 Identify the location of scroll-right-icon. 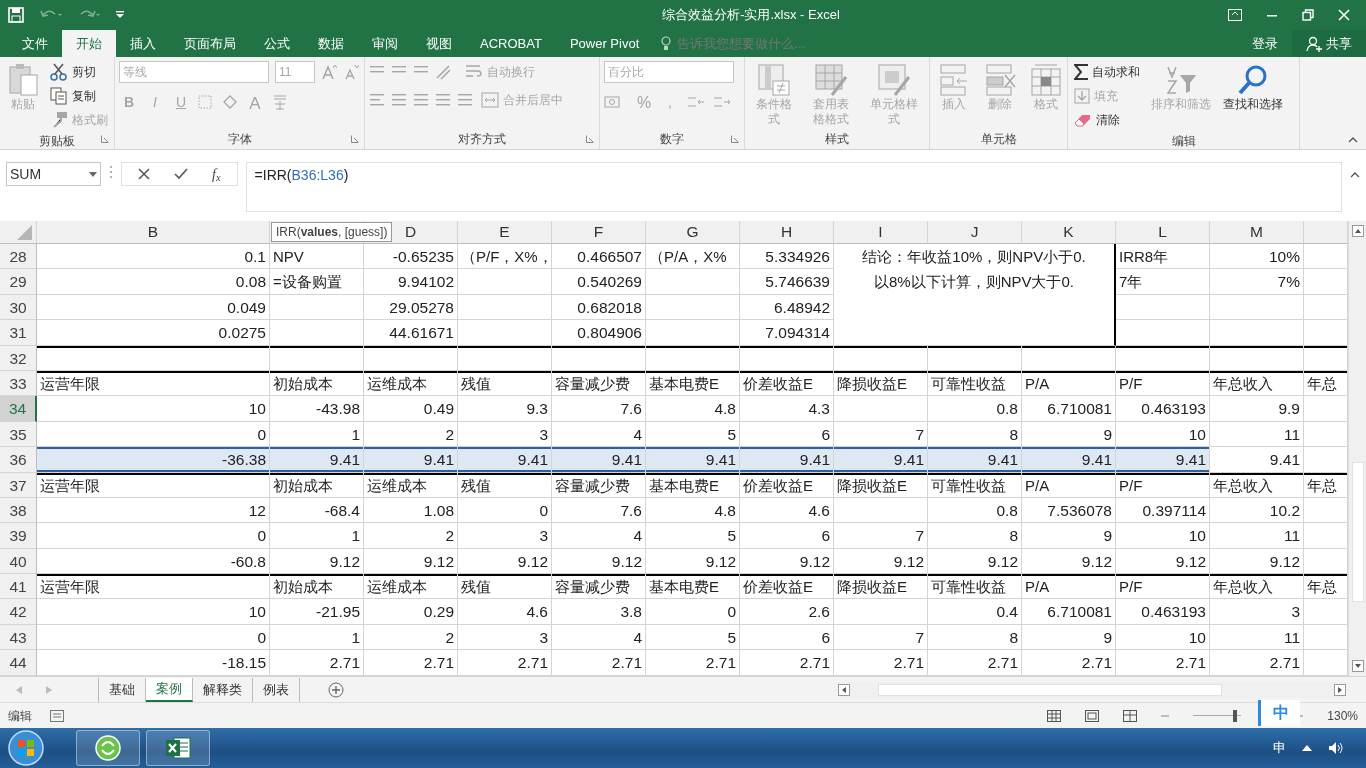
(1340, 689).